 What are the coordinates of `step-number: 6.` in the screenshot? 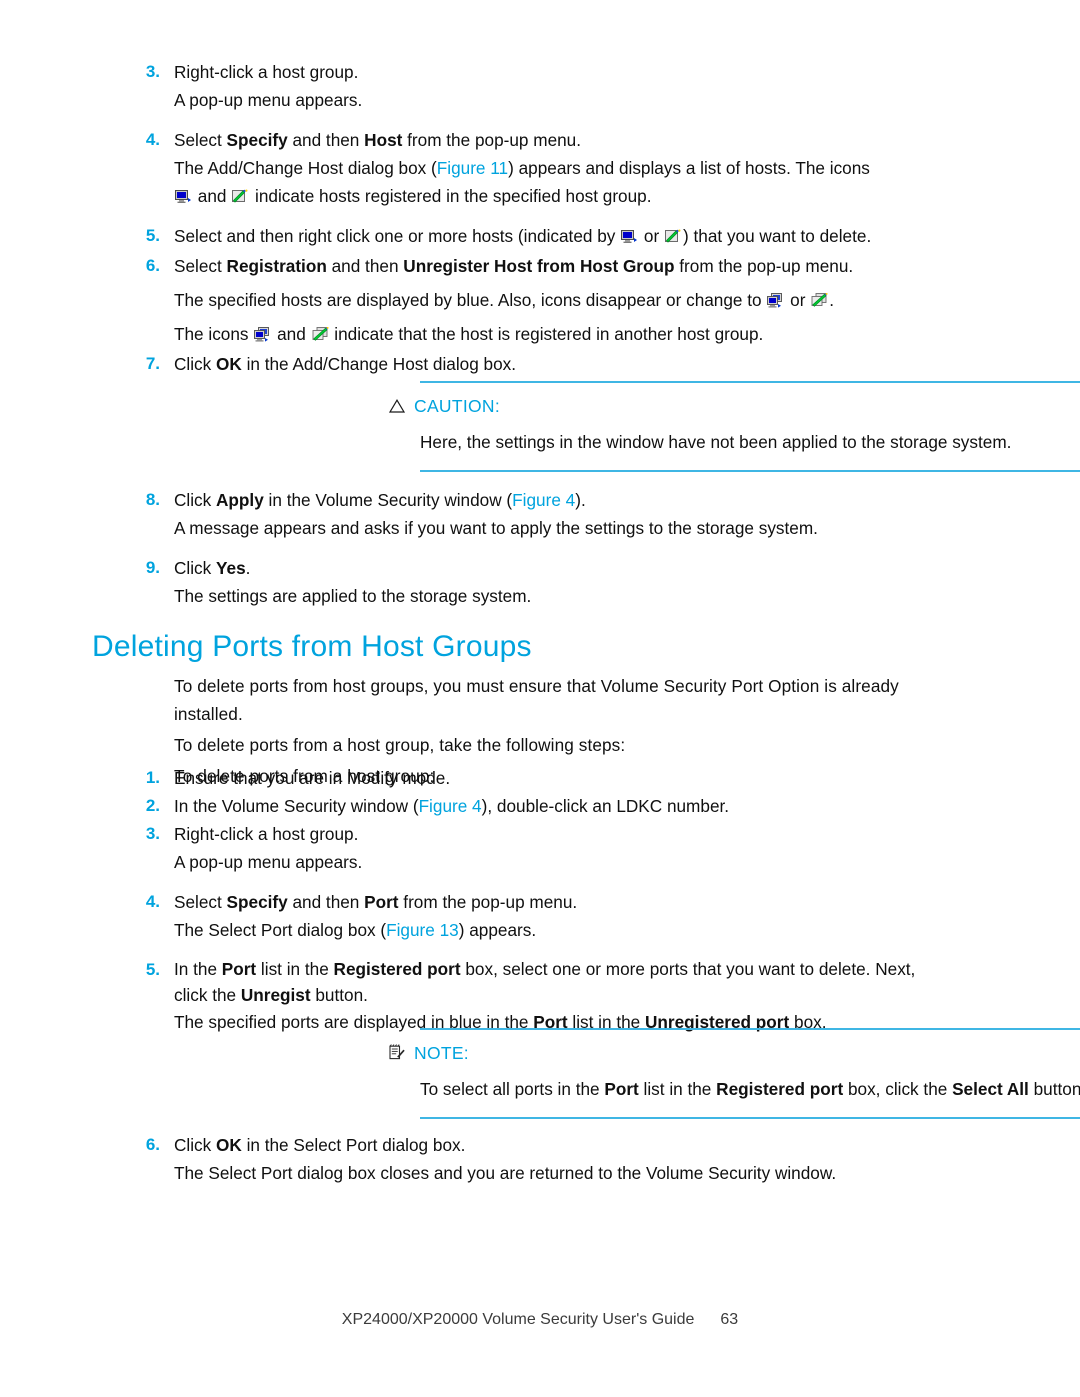 It's located at (152, 265).